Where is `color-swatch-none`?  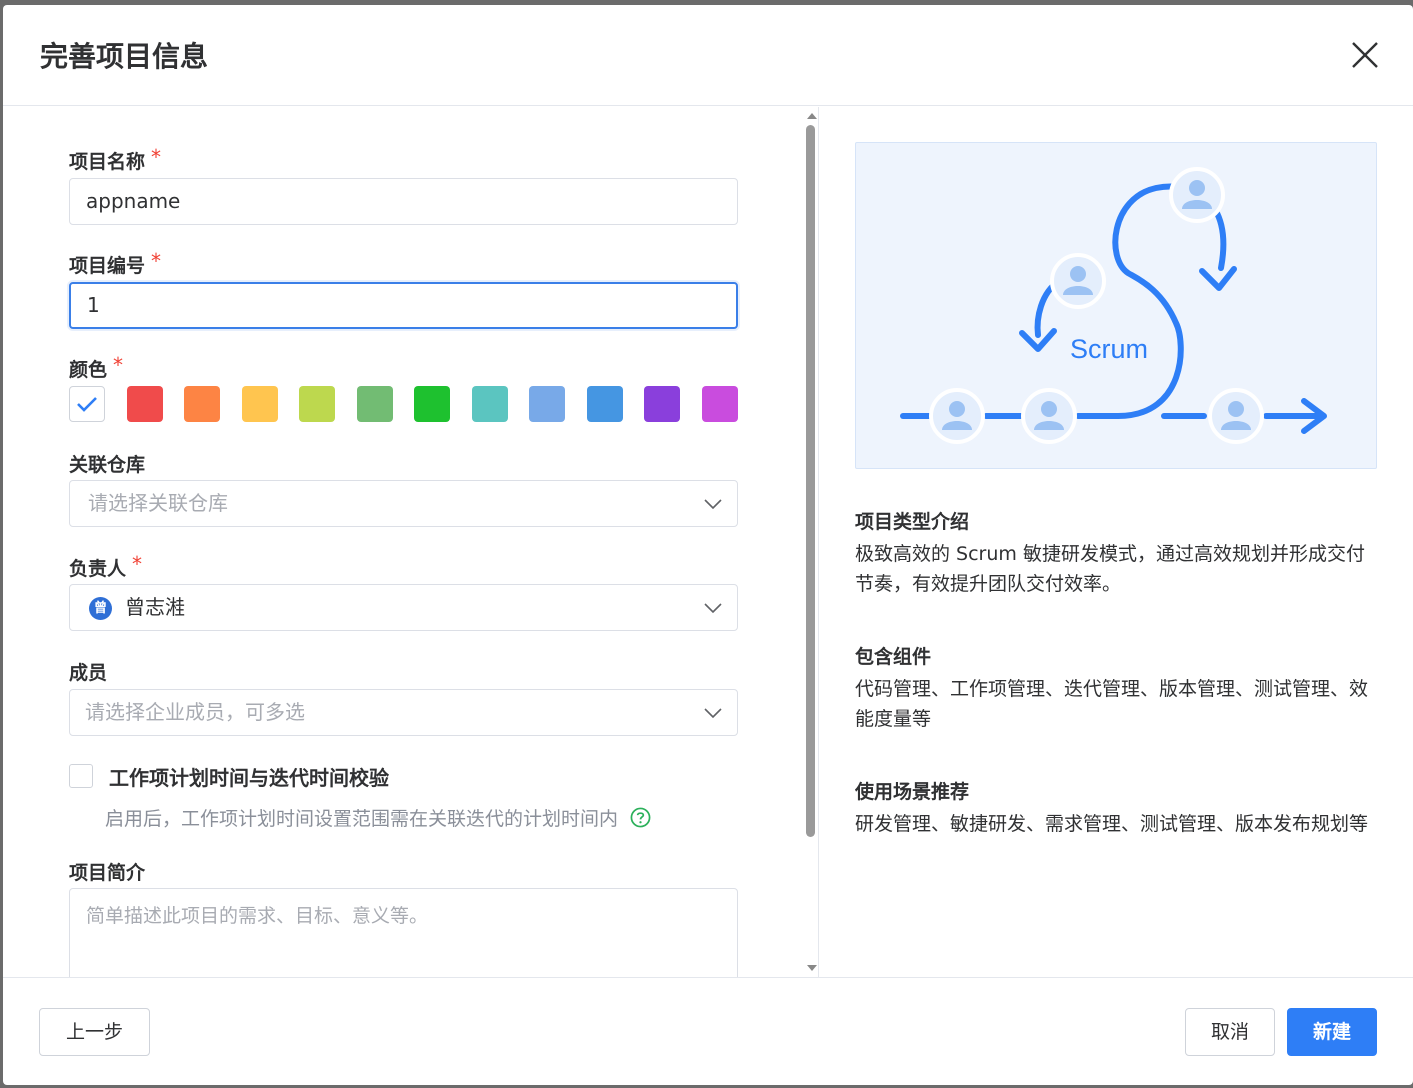
color-swatch-none is located at coordinates (87, 404).